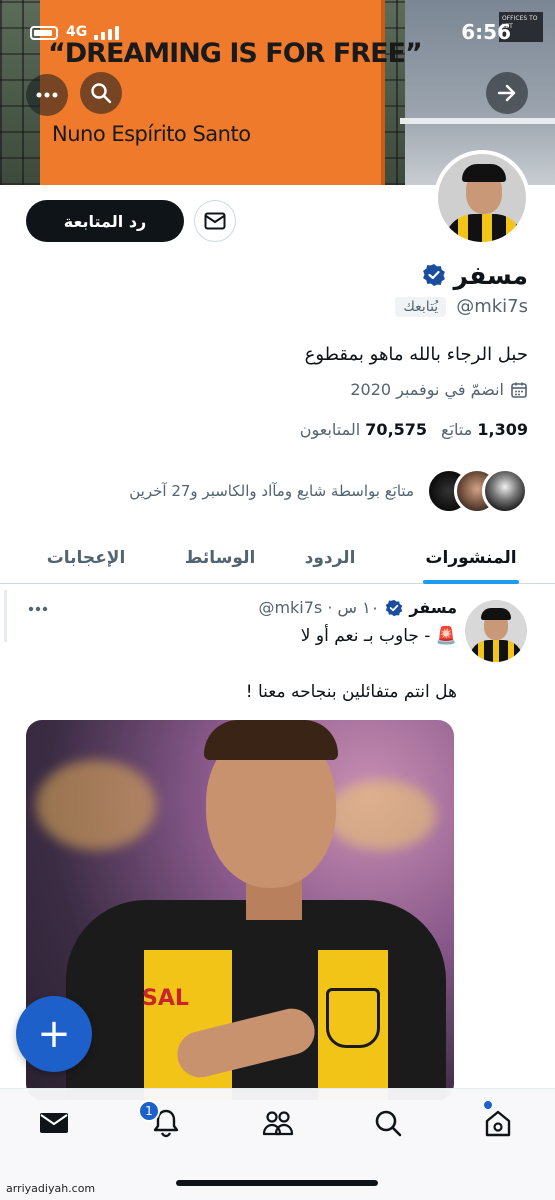 The height and width of the screenshot is (1200, 555). I want to click on tab-likes: الإعجابات, so click(86, 558).